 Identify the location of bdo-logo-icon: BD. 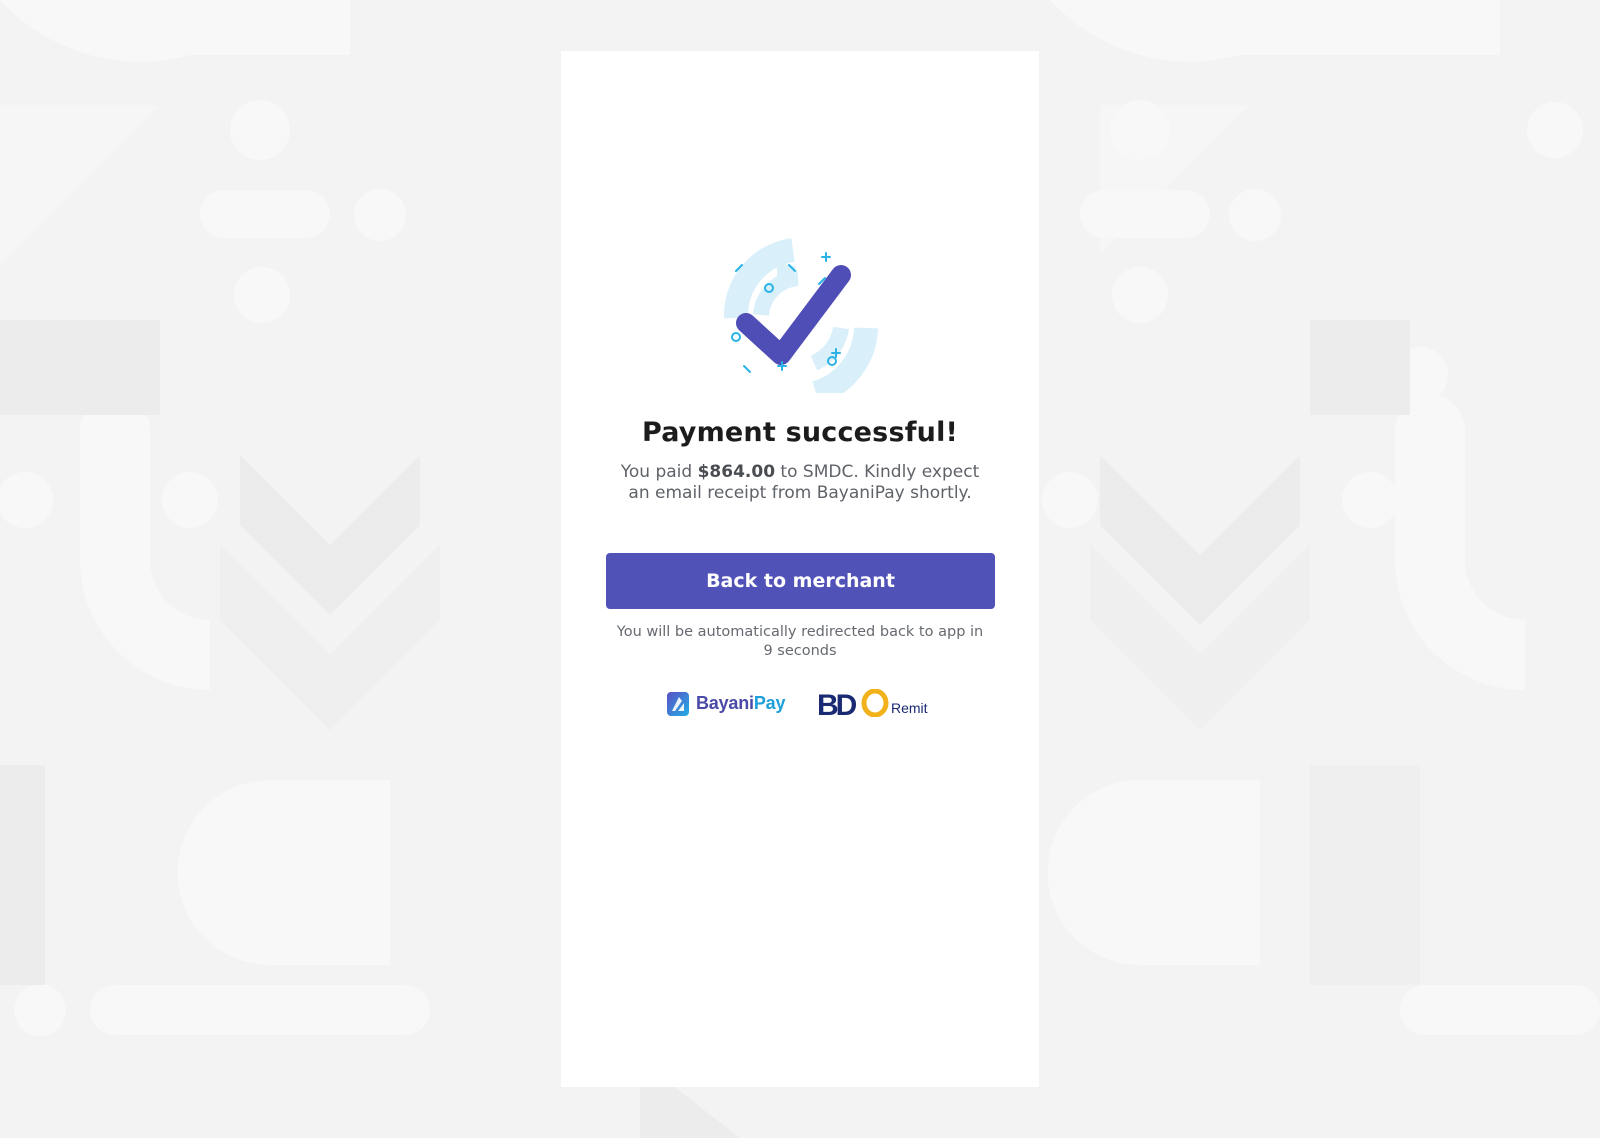
(853, 703).